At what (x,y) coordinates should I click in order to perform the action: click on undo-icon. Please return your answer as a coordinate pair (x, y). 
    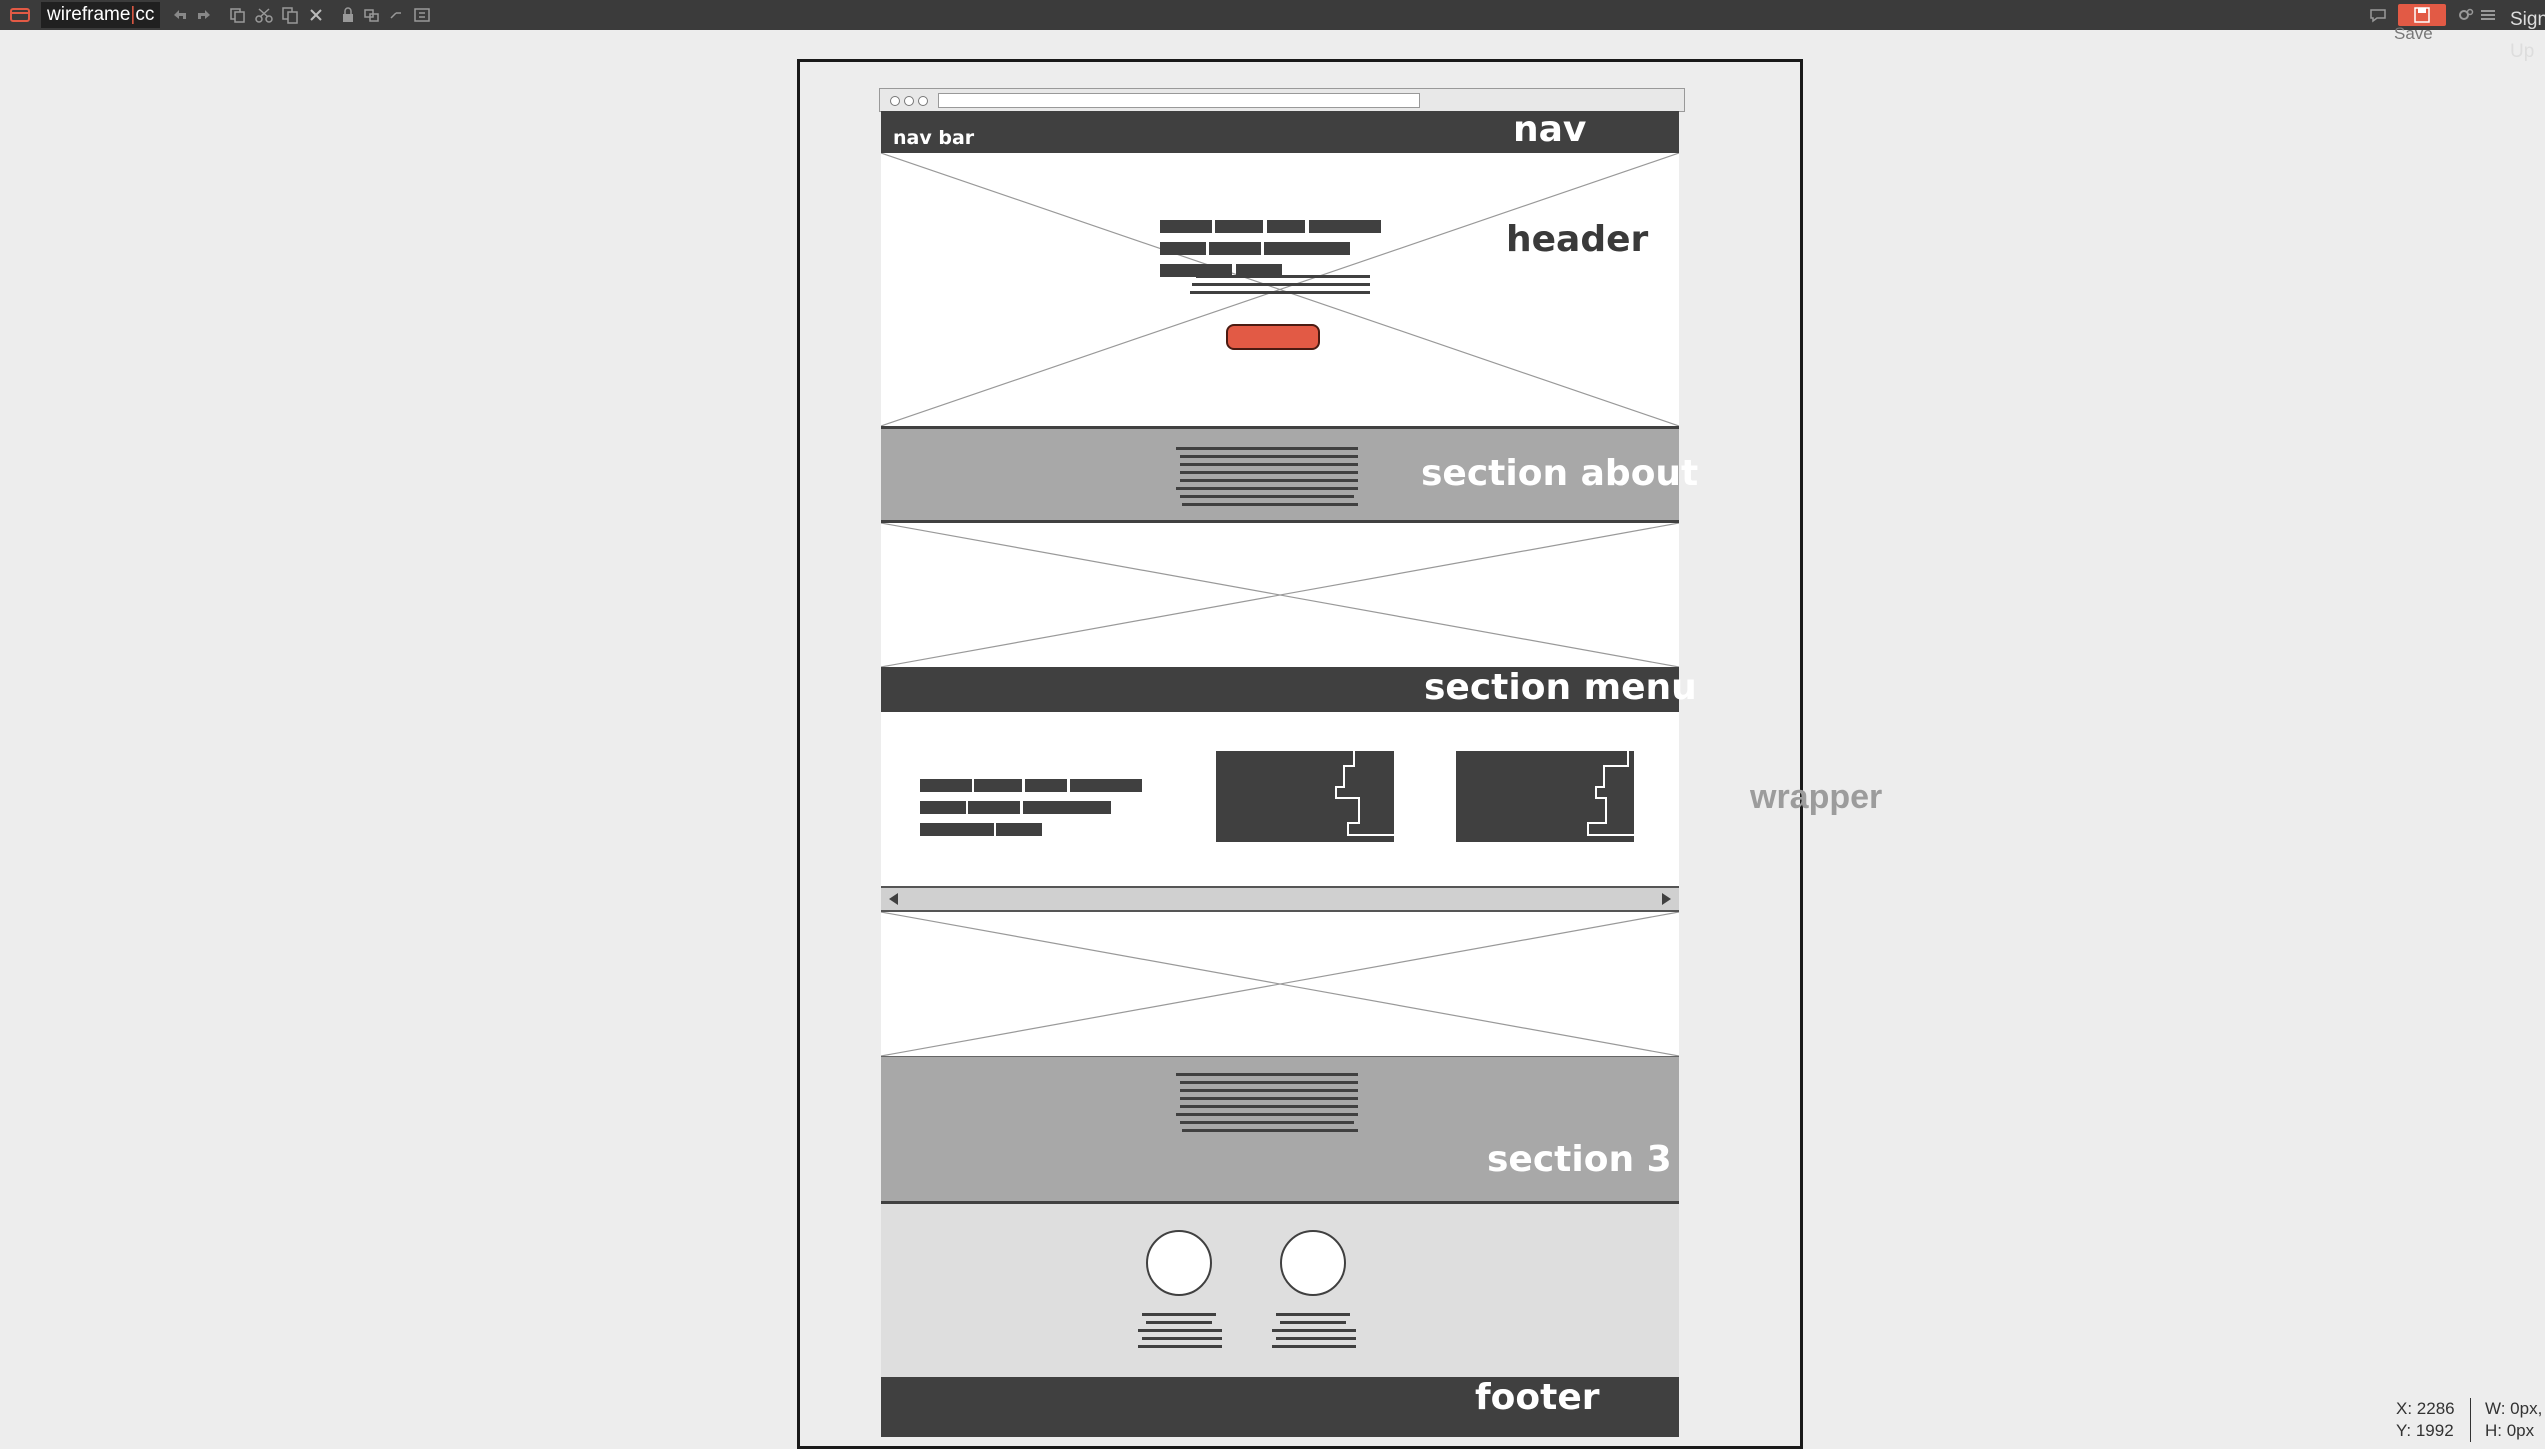
    Looking at the image, I should click on (180, 15).